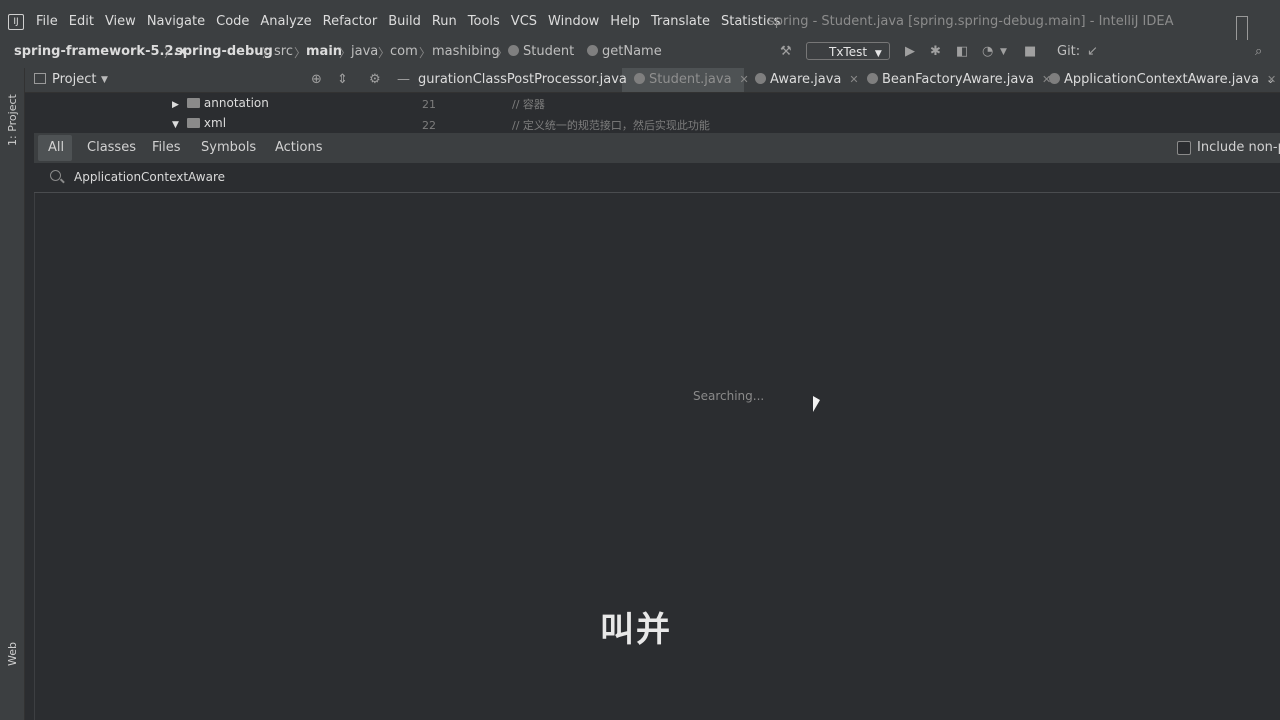 The width and height of the screenshot is (1280, 720). What do you see at coordinates (12, 646) in the screenshot?
I see `web-tool-button: Web` at bounding box center [12, 646].